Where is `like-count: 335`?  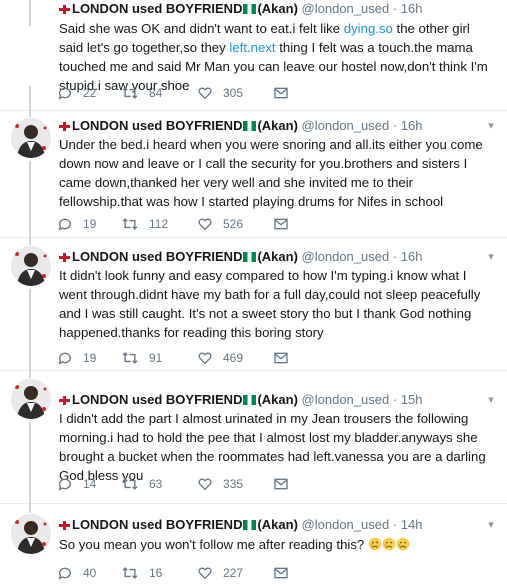 like-count: 335 is located at coordinates (233, 484).